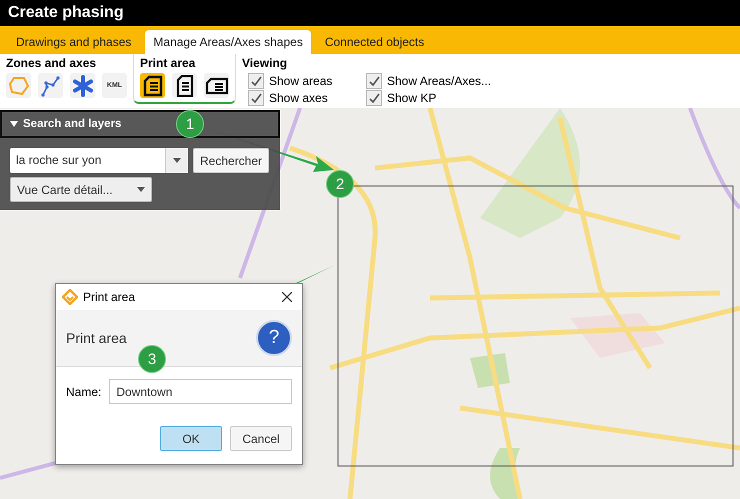 The height and width of the screenshot is (499, 740). I want to click on search-field: la roche sur yon, so click(99, 160).